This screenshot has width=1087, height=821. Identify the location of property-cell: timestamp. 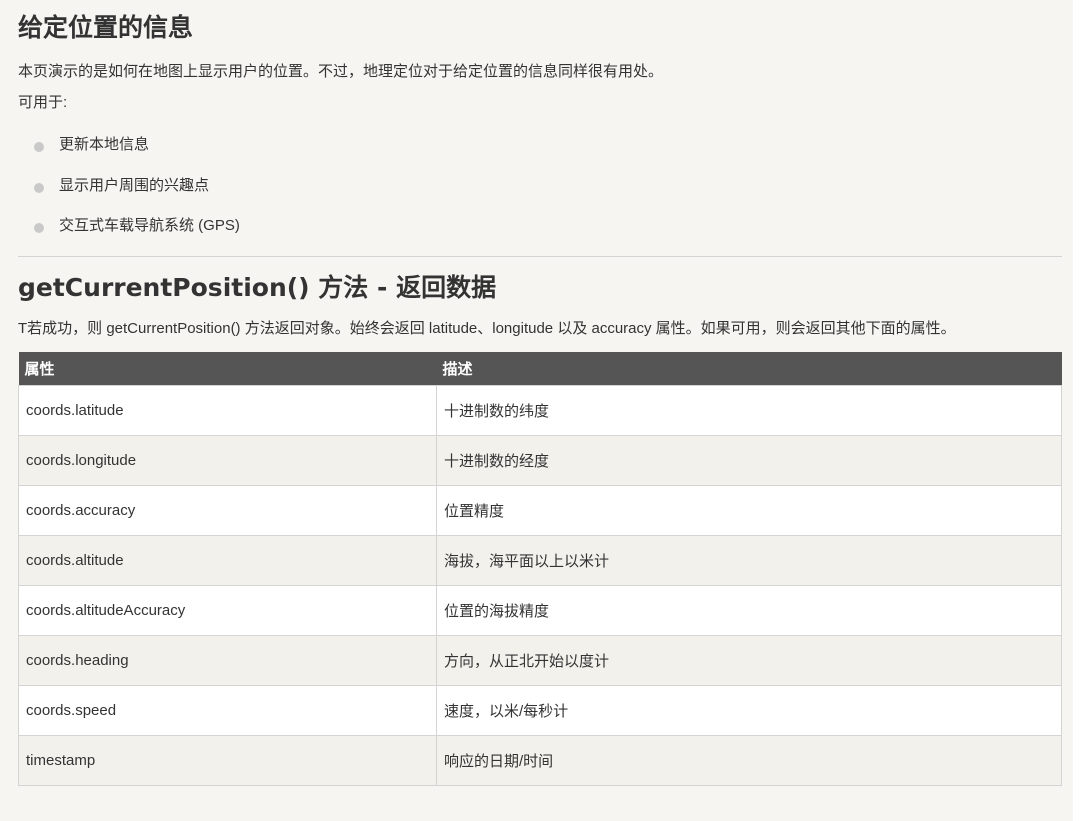
(227, 760).